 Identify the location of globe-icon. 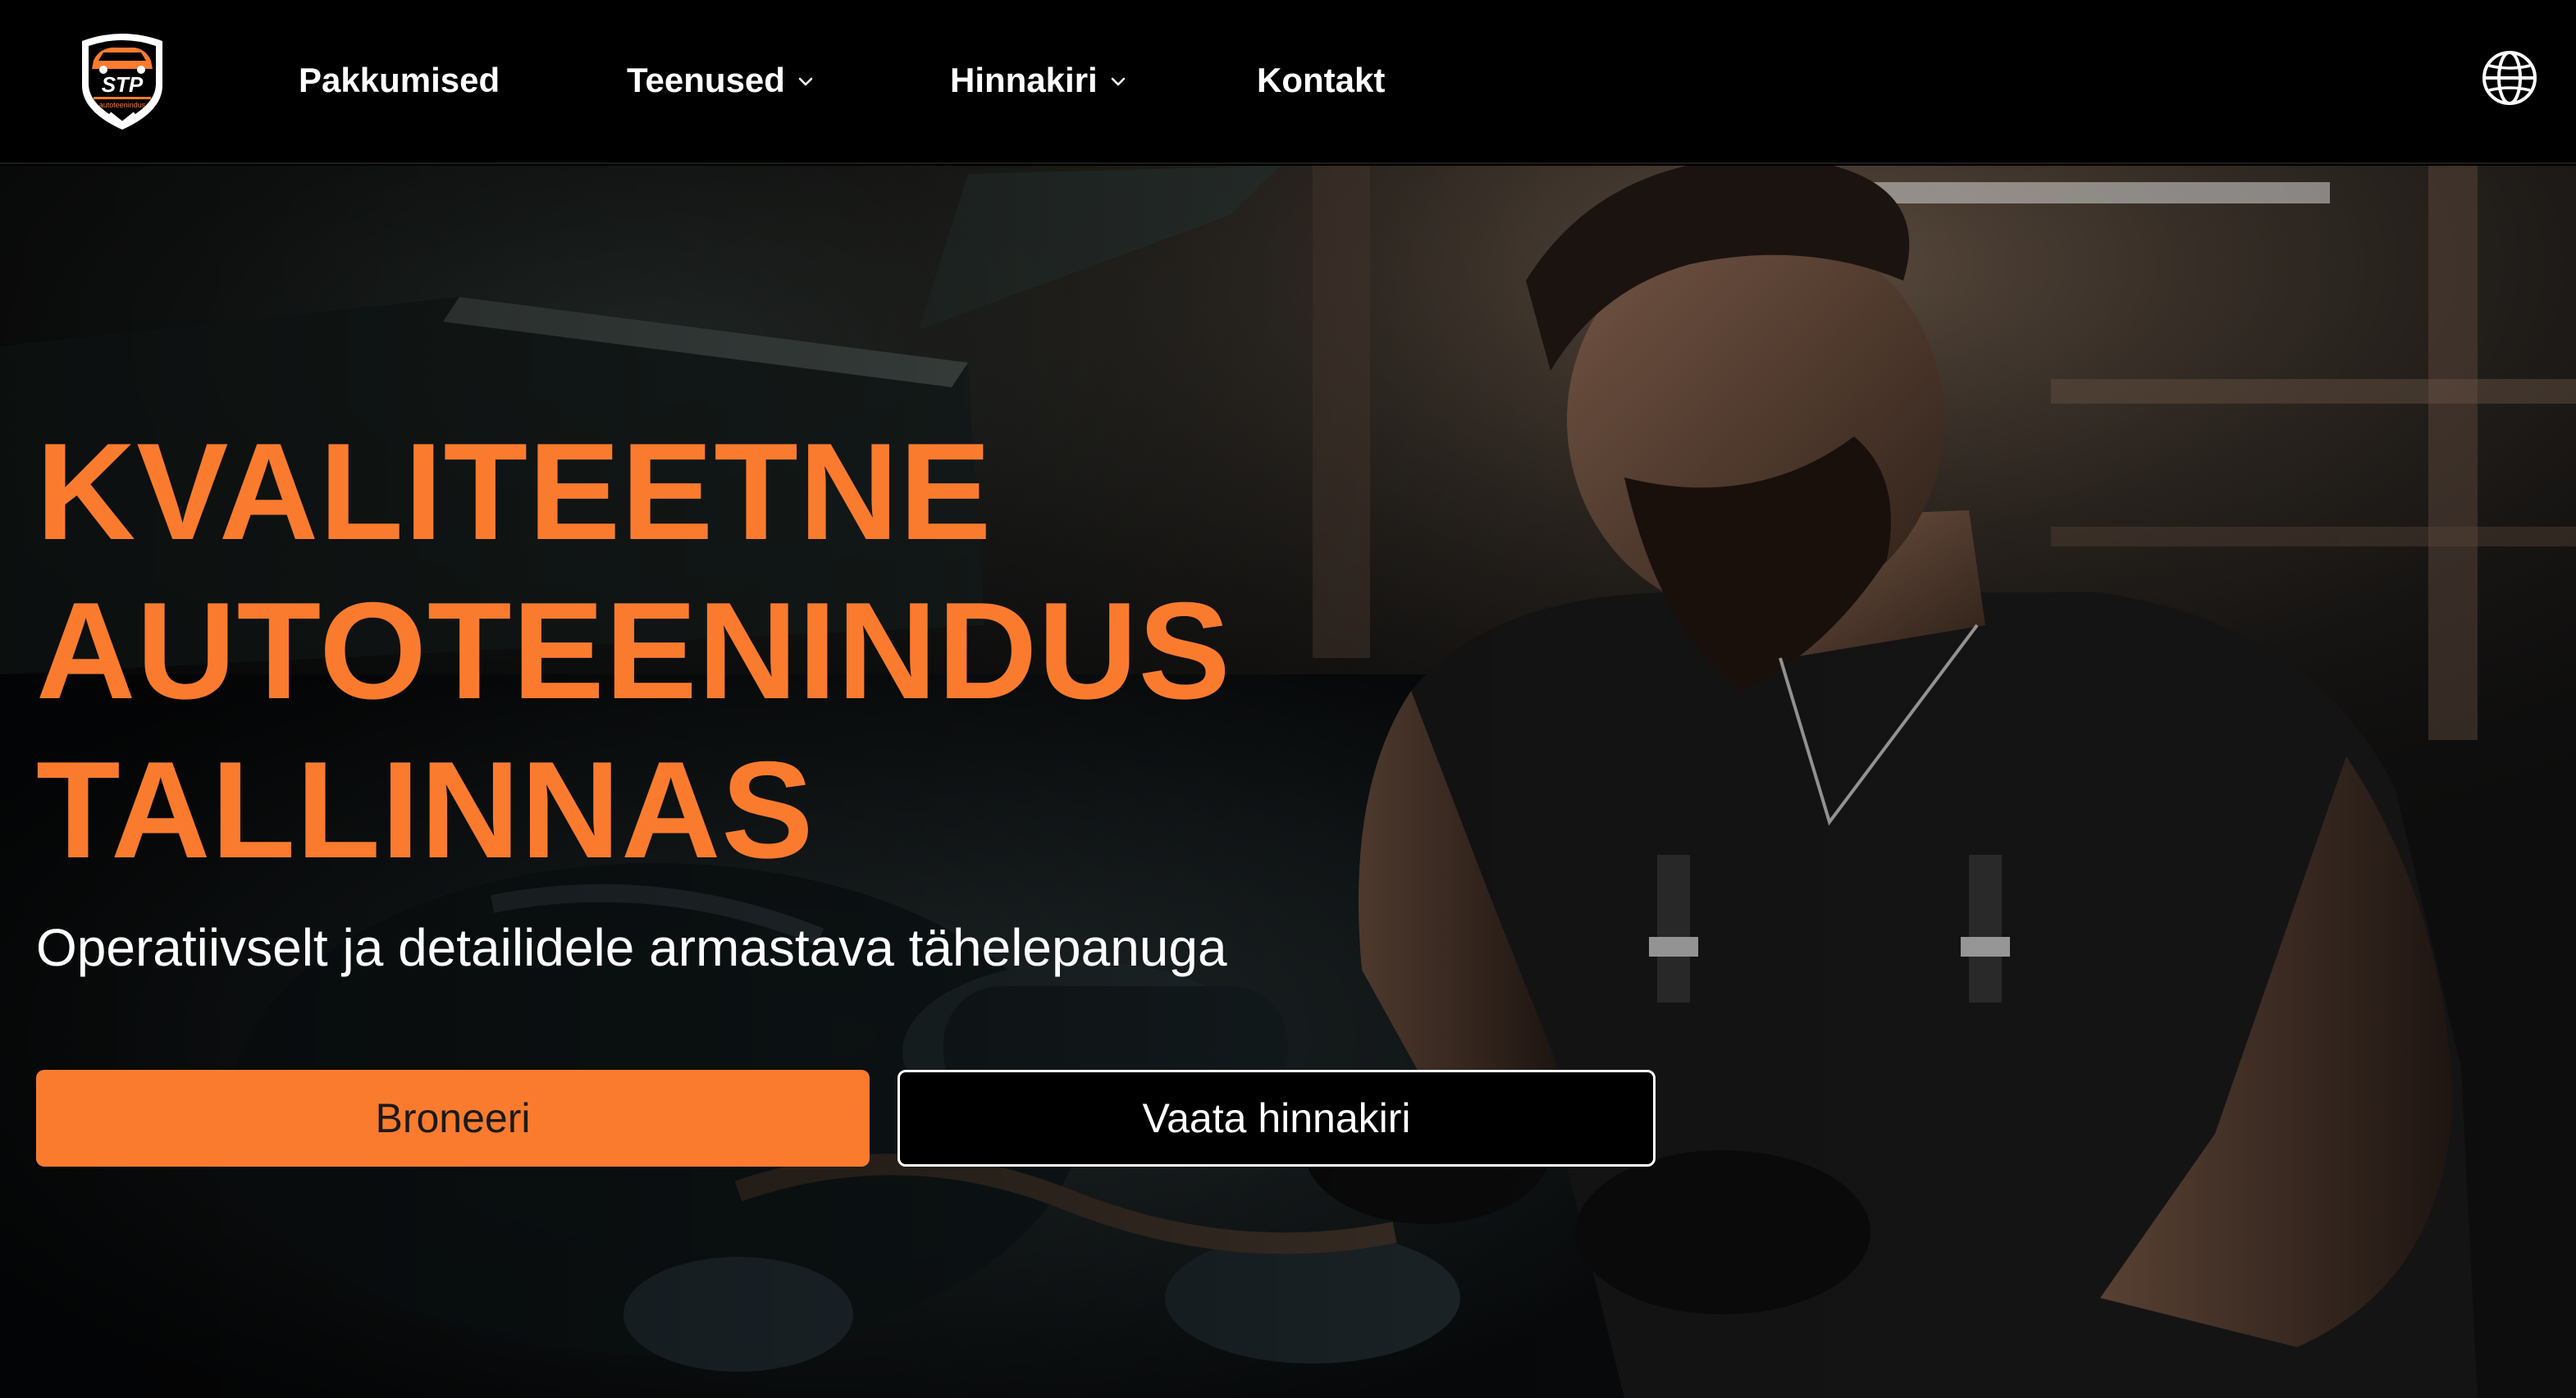
(2510, 78).